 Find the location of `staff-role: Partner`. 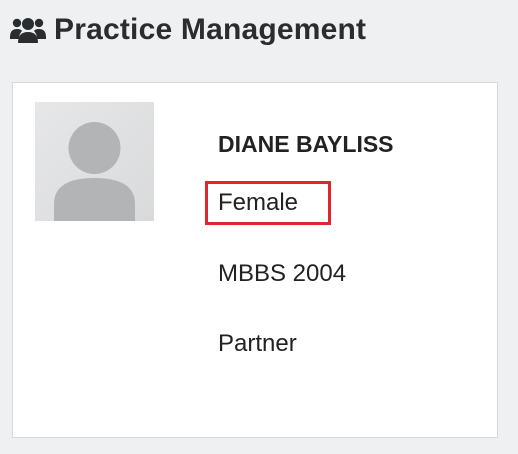

staff-role: Partner is located at coordinates (257, 343).